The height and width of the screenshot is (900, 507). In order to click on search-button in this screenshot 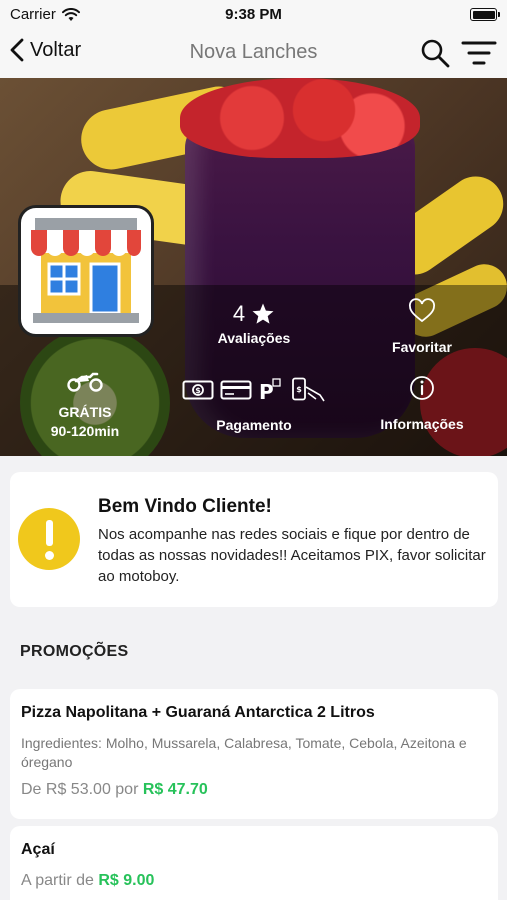, I will do `click(435, 53)`.